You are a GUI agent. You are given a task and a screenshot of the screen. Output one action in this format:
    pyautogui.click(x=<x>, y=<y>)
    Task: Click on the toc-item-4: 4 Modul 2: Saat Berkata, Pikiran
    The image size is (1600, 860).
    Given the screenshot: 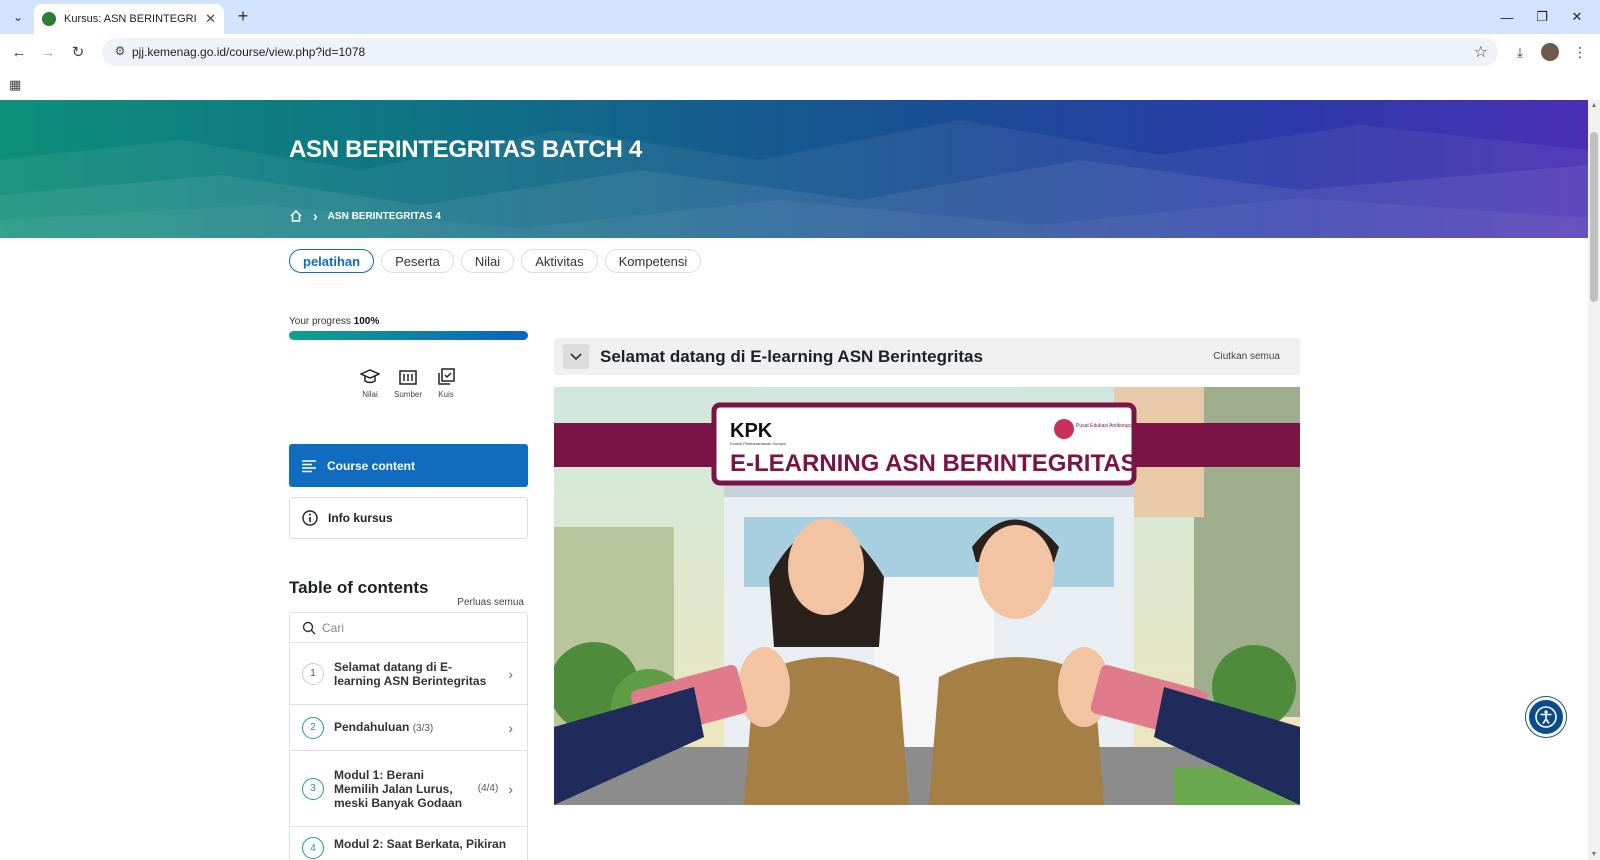 What is the action you would take?
    pyautogui.click(x=408, y=843)
    